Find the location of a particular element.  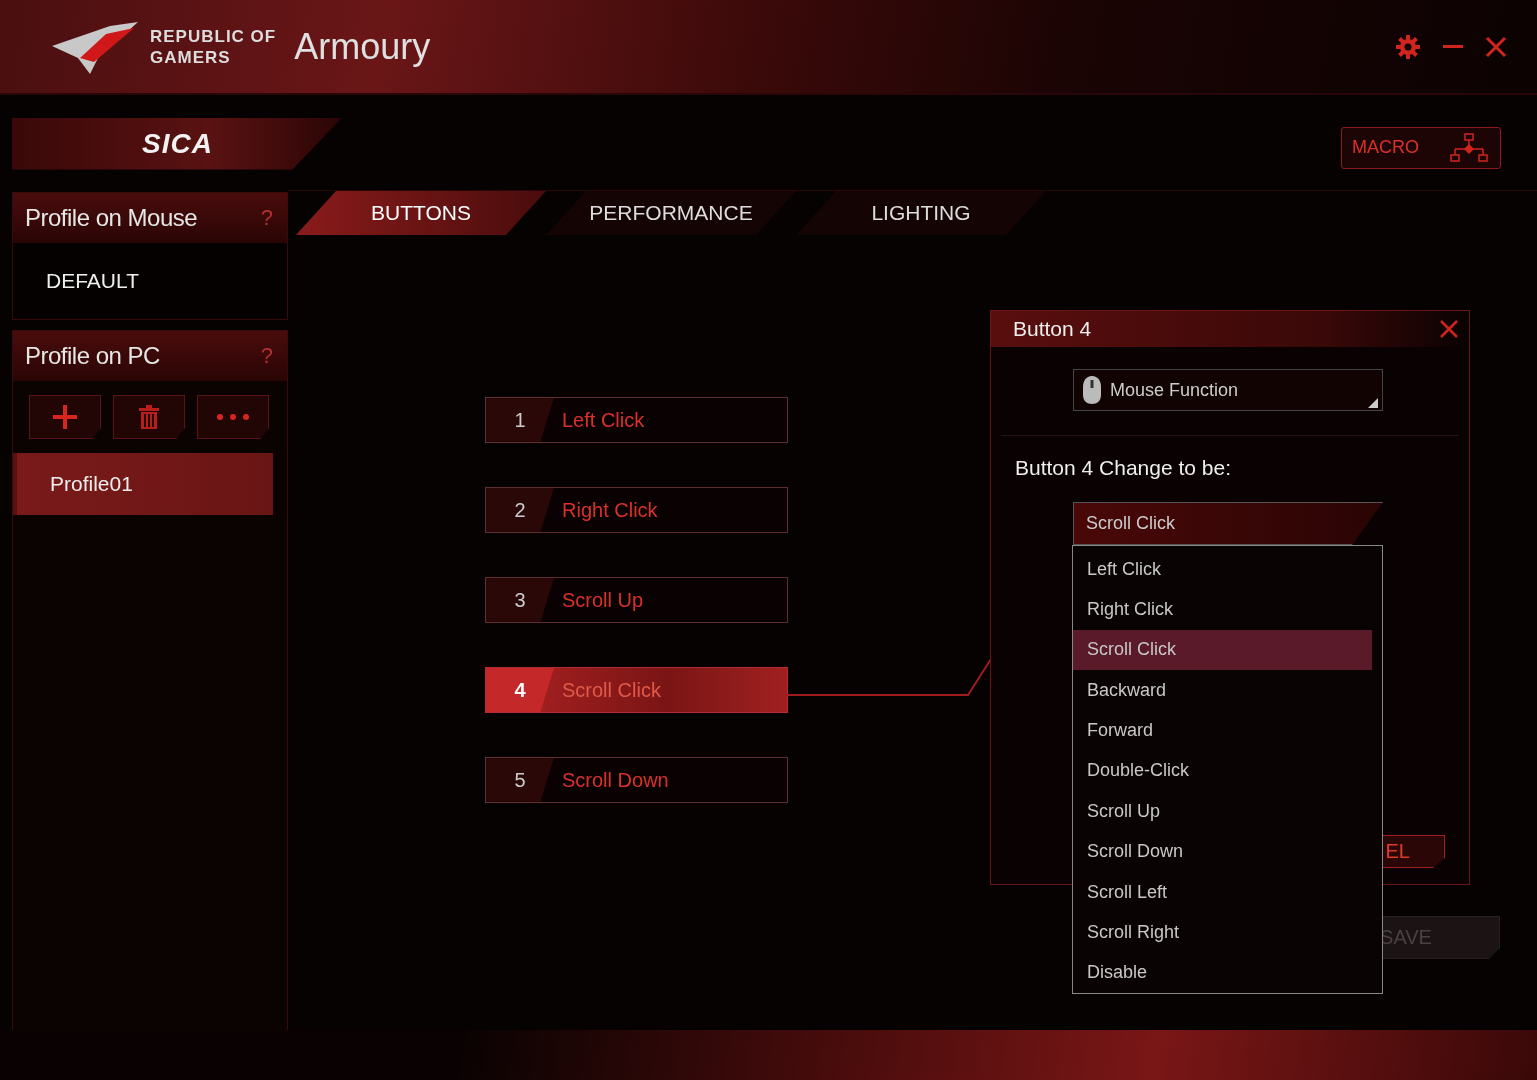

dropdown-option: Backward is located at coordinates (1222, 690).